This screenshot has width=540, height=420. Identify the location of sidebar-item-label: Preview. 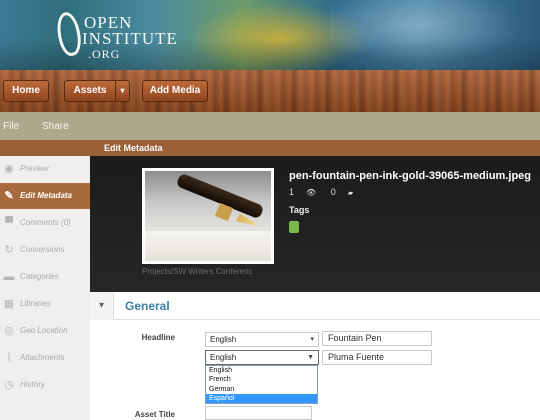
(34, 168).